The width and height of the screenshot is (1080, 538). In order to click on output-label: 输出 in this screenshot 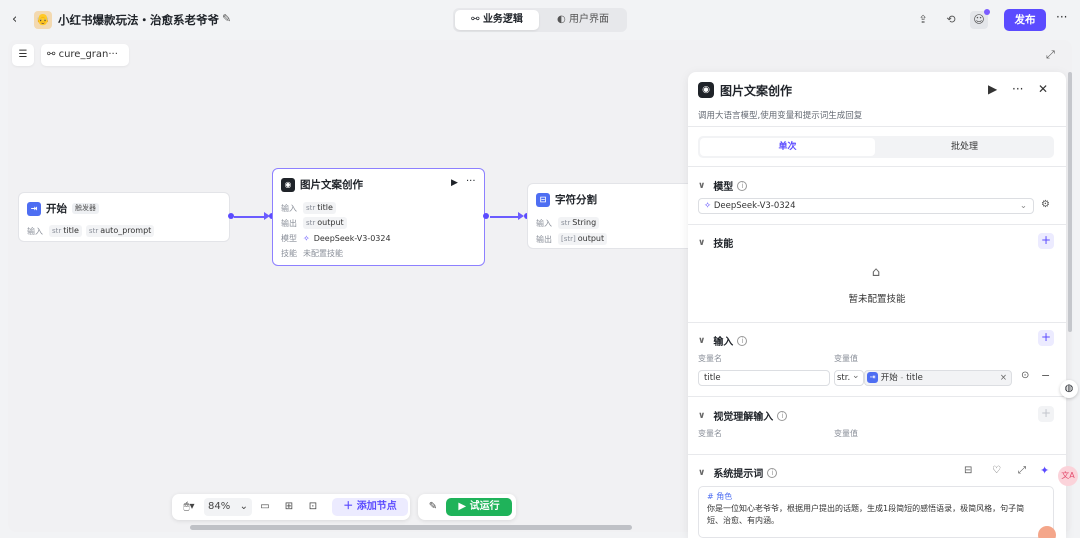, I will do `click(289, 223)`.